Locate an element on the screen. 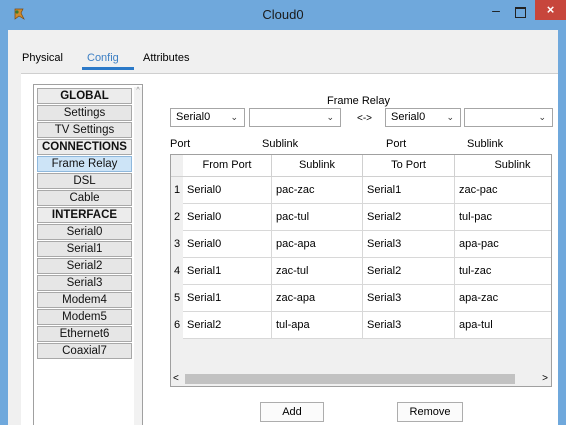  nav-item-dsl: DSL is located at coordinates (84, 181).